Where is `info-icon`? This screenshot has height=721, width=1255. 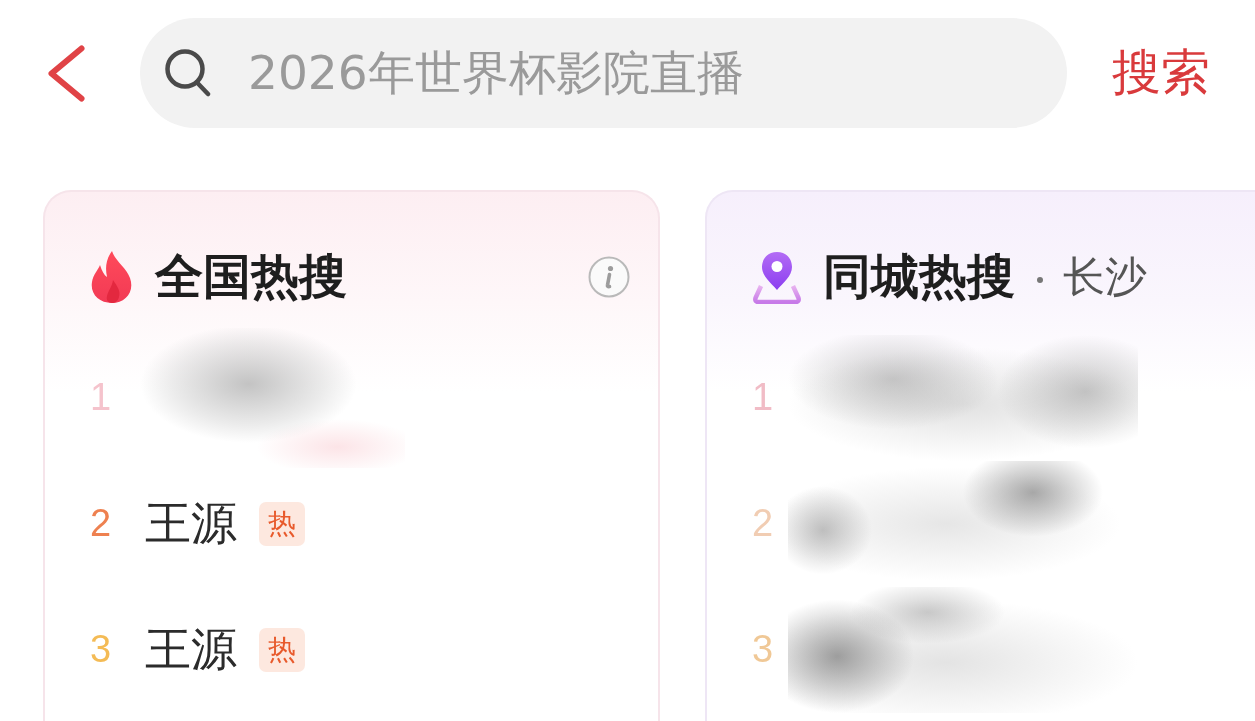 info-icon is located at coordinates (609, 277).